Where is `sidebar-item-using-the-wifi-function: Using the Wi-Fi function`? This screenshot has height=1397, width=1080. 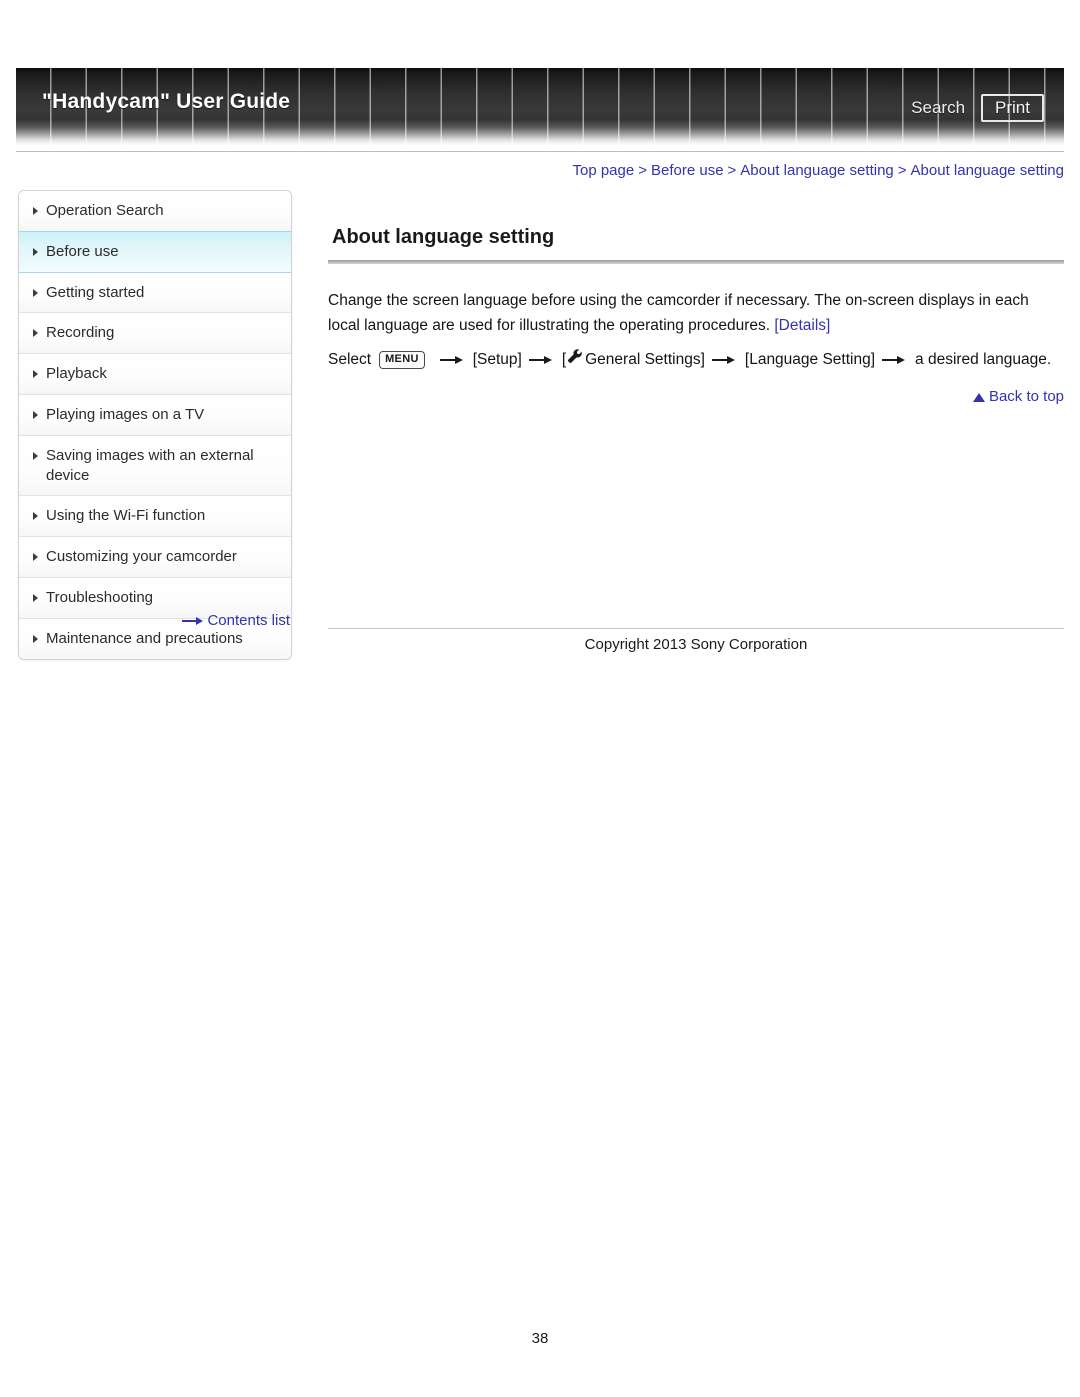
sidebar-item-using-the-wifi-function: Using the Wi-Fi function is located at coordinates (155, 517).